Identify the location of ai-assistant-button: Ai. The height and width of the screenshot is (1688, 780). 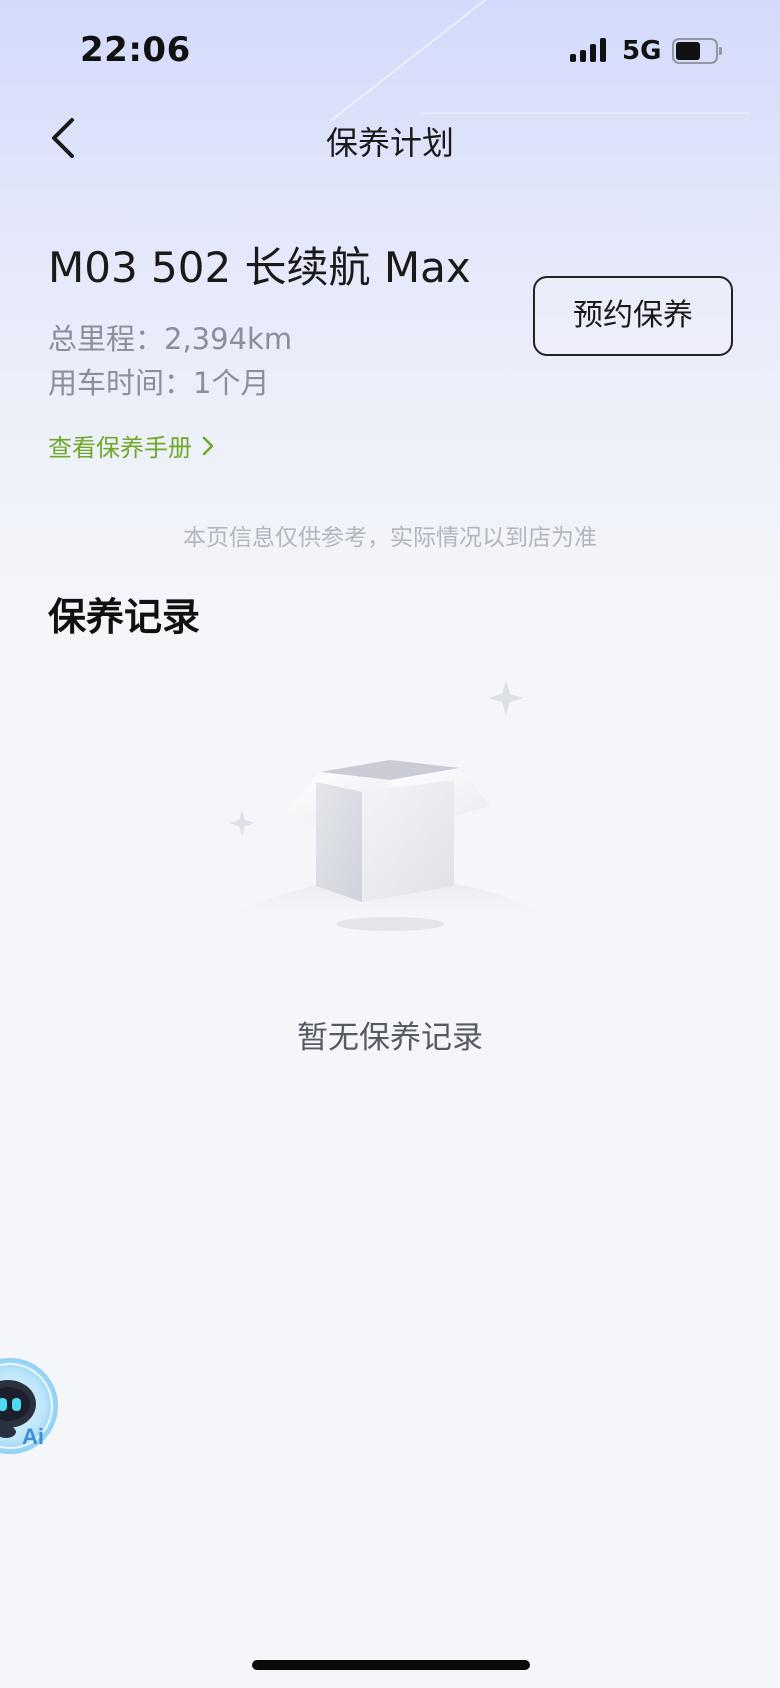
(31, 1403).